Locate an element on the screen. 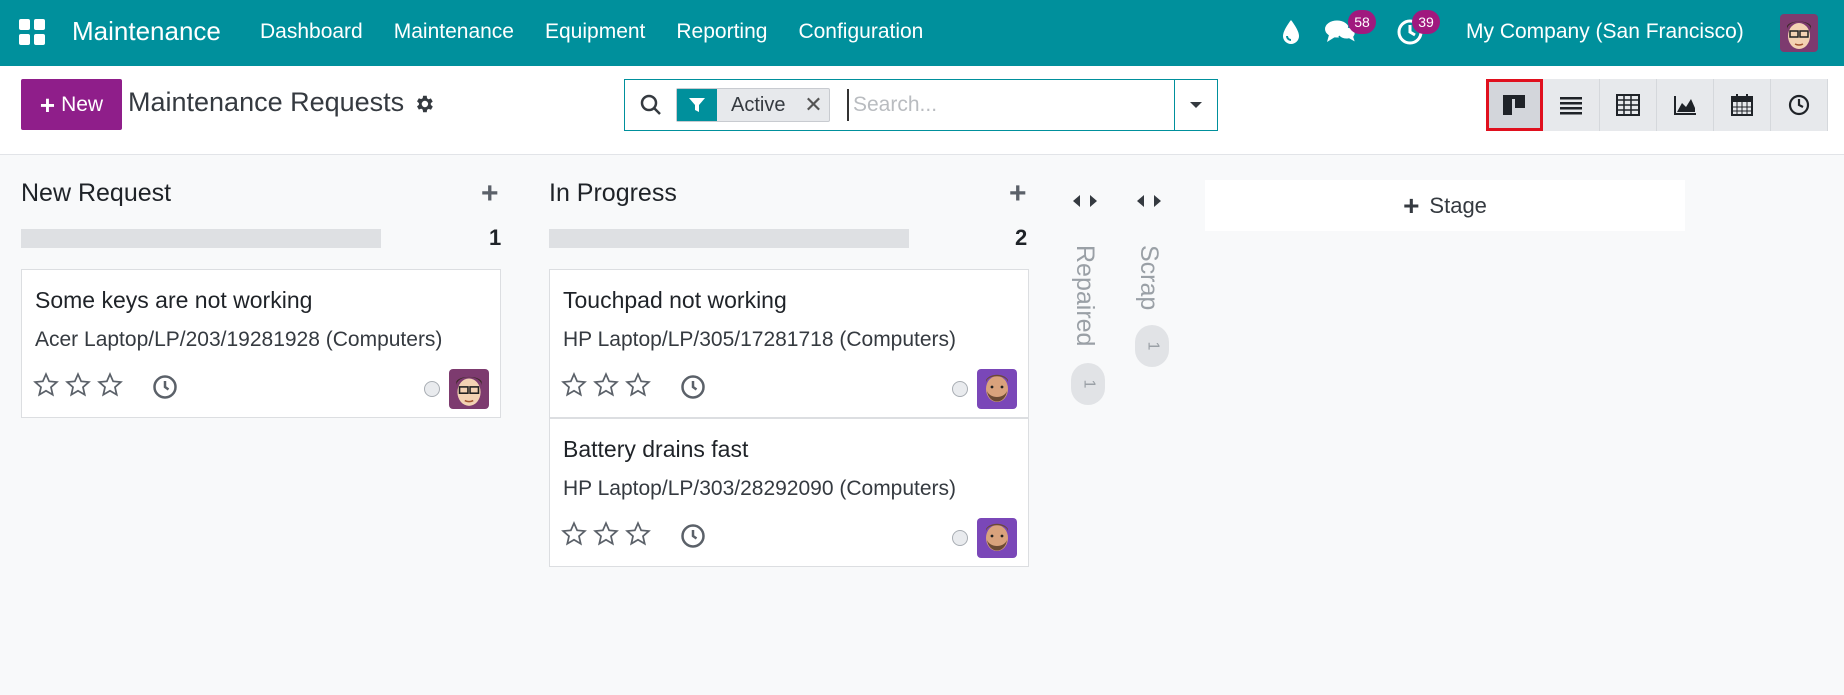 This screenshot has height=695, width=1844. droplet-icon is located at coordinates (1291, 34).